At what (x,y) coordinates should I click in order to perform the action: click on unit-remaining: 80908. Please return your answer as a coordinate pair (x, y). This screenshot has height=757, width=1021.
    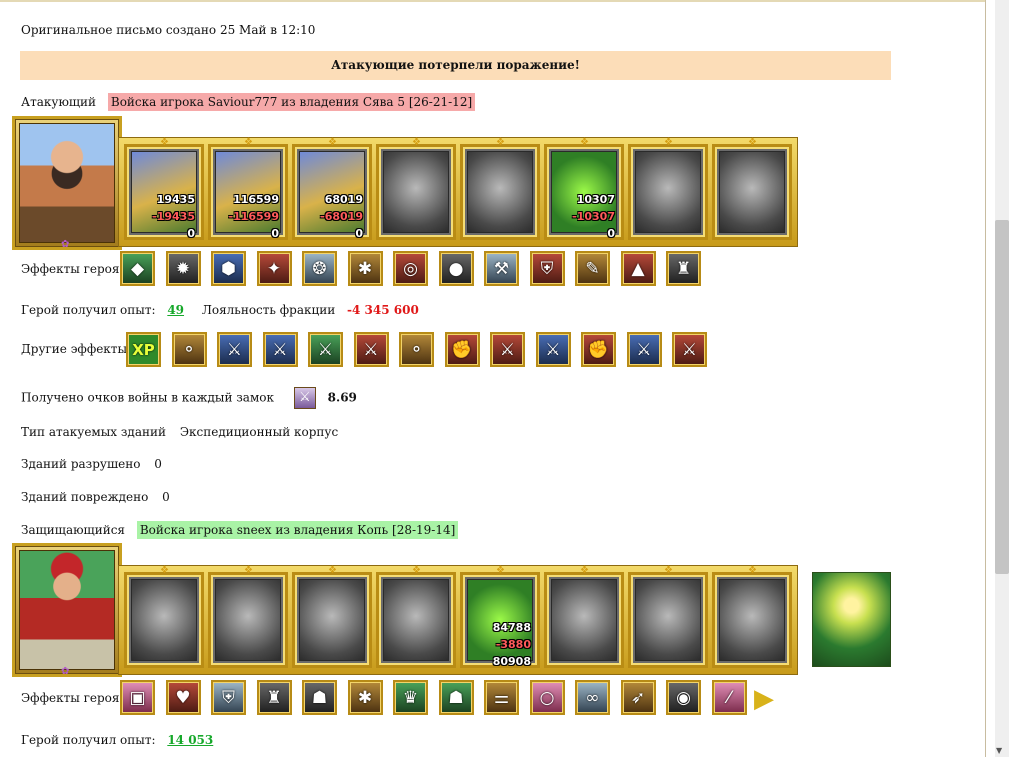
    Looking at the image, I should click on (511, 661).